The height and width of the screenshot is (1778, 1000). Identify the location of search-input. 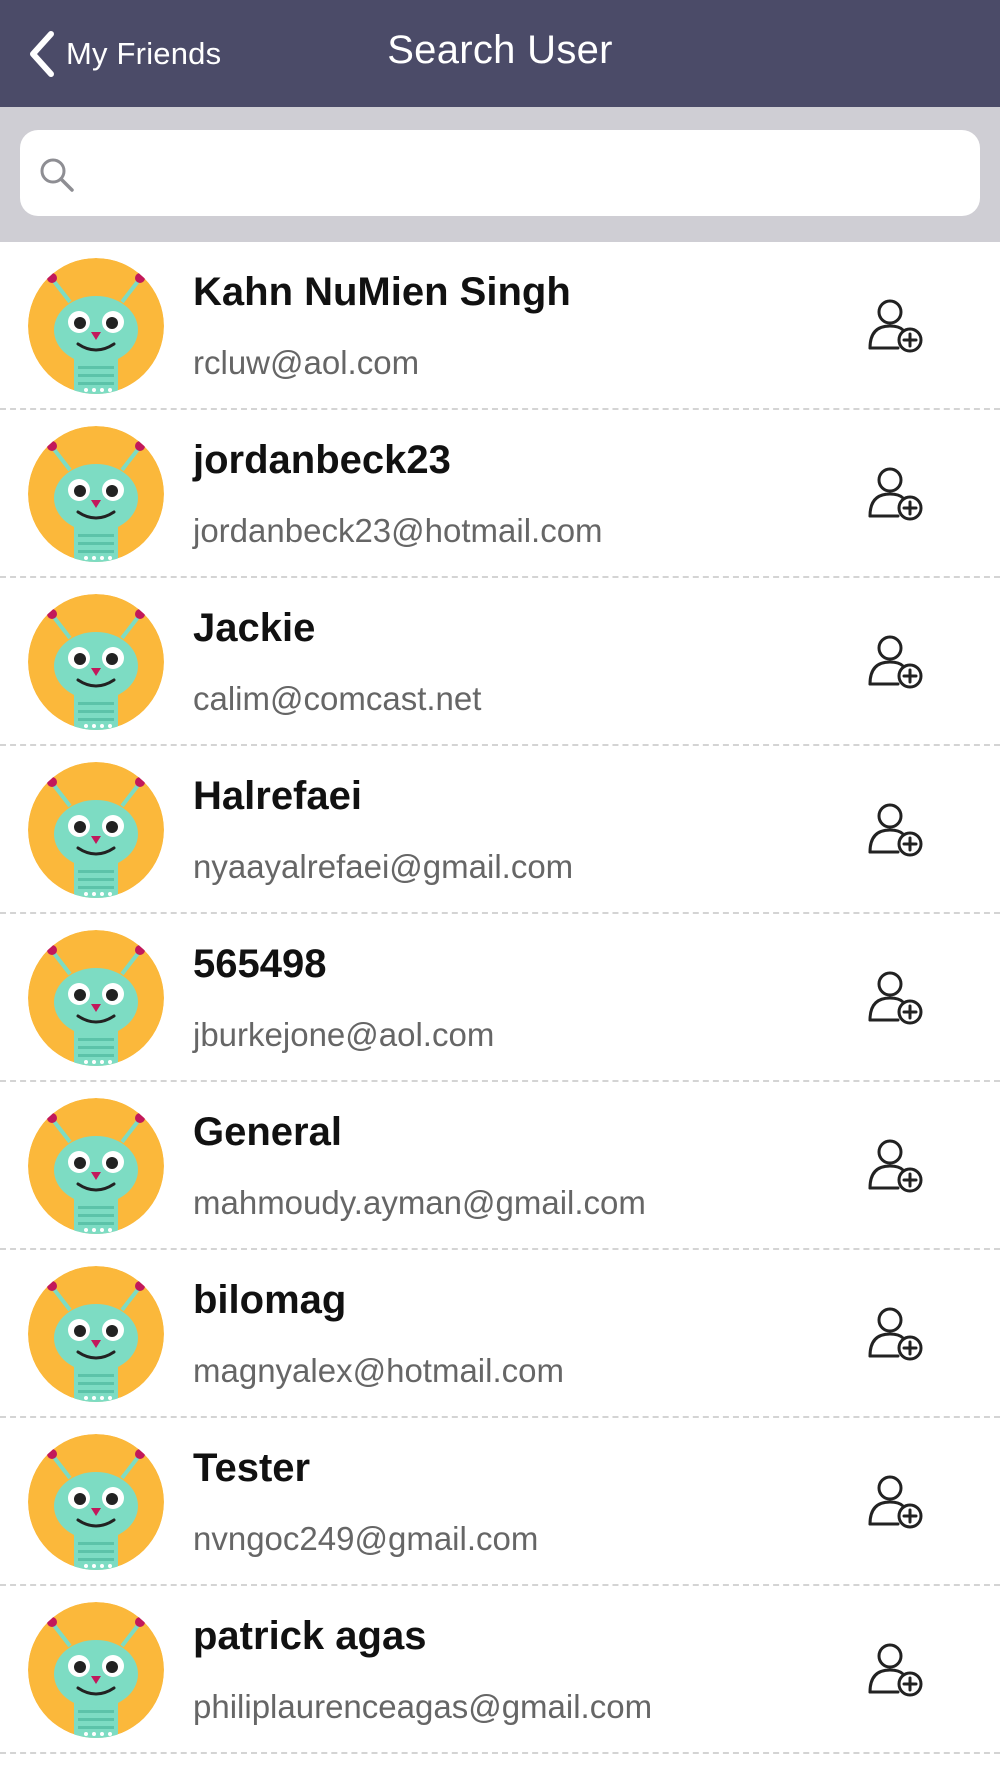
(529, 174).